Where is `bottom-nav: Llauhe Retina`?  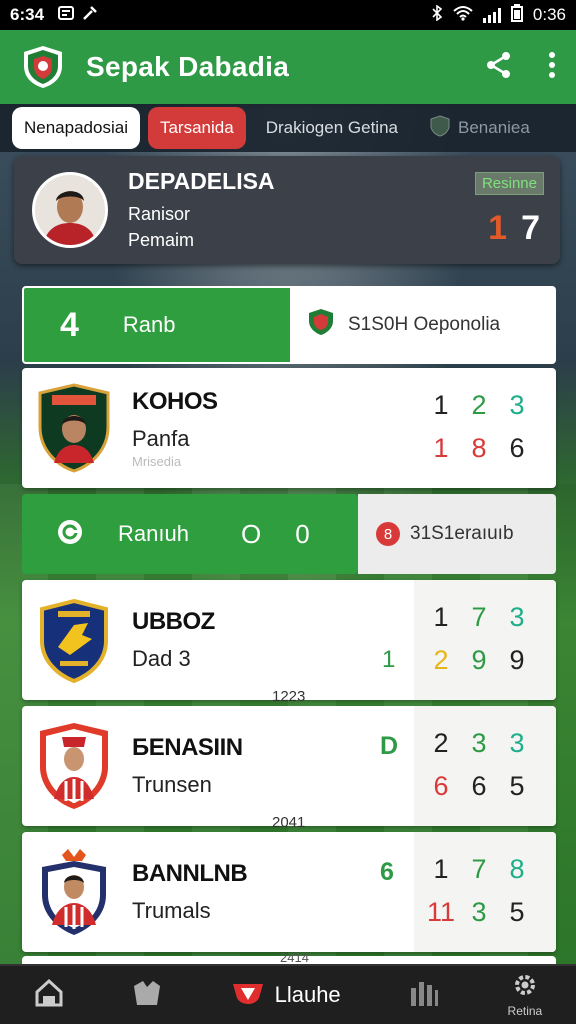 bottom-nav: Llauhe Retina is located at coordinates (288, 994).